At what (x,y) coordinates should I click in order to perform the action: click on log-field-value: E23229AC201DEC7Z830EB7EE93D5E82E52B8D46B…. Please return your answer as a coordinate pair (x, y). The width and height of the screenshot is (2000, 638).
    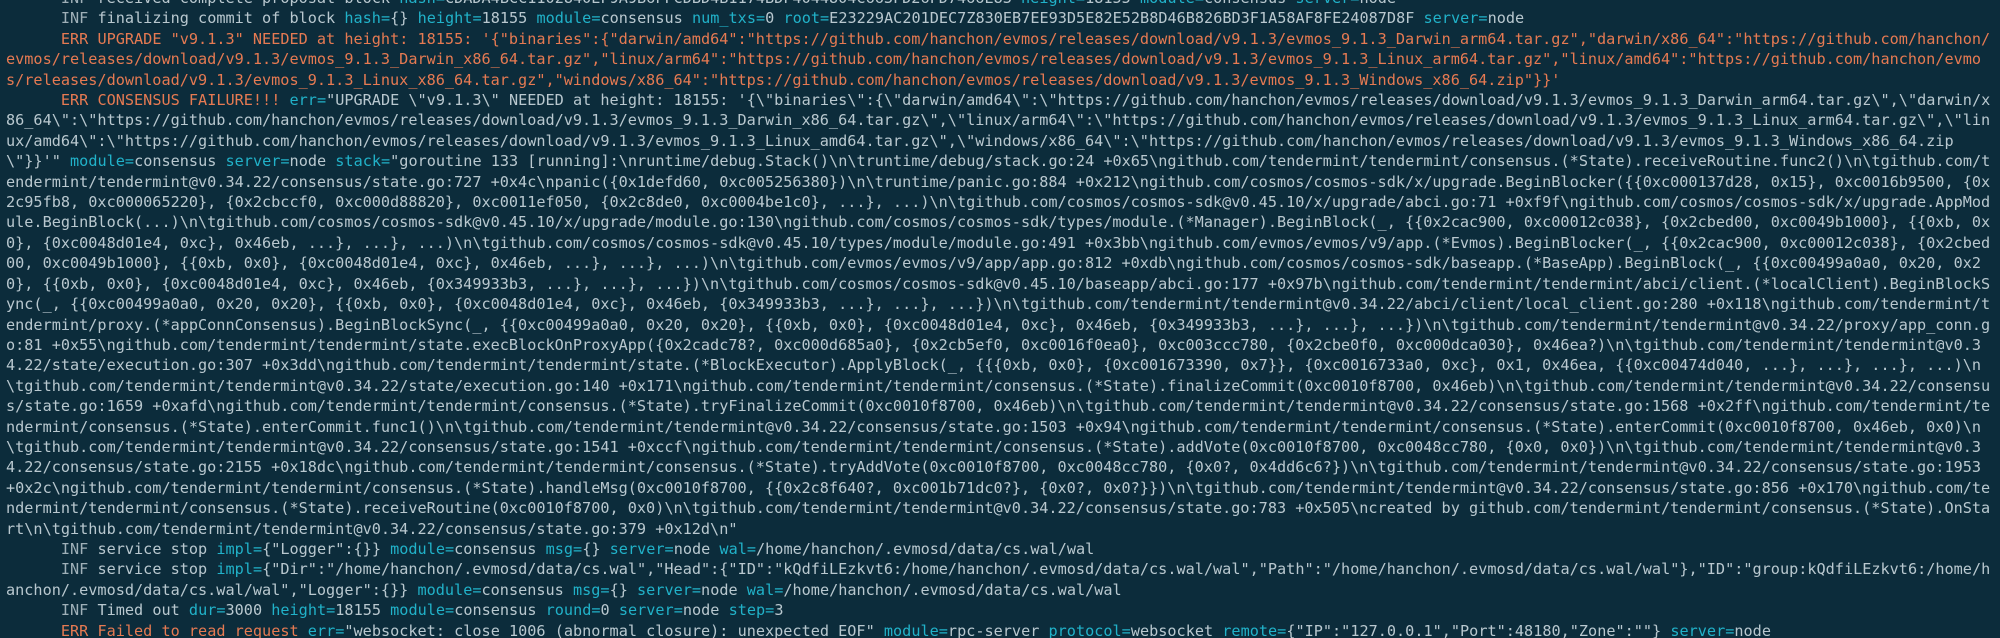
    Looking at the image, I should click on (1122, 18).